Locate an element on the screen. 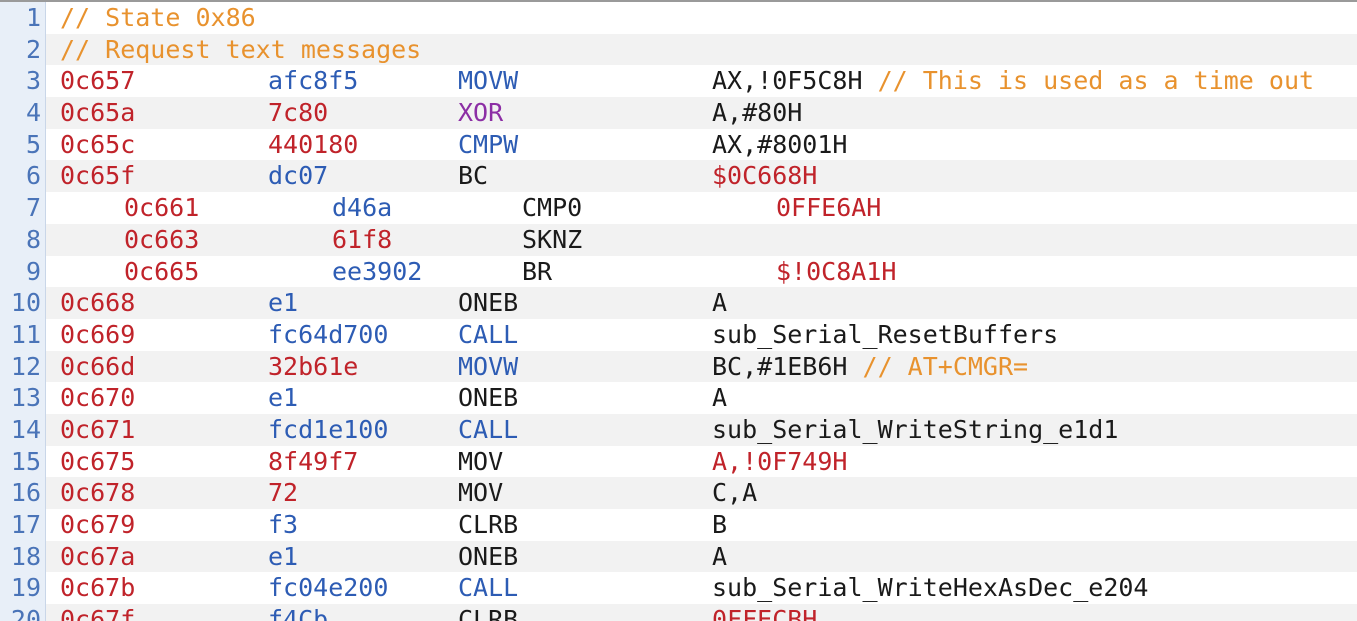 The height and width of the screenshot is (621, 1357). operand-group: BC,#1EB6H // AT+CMGR= is located at coordinates (870, 367).